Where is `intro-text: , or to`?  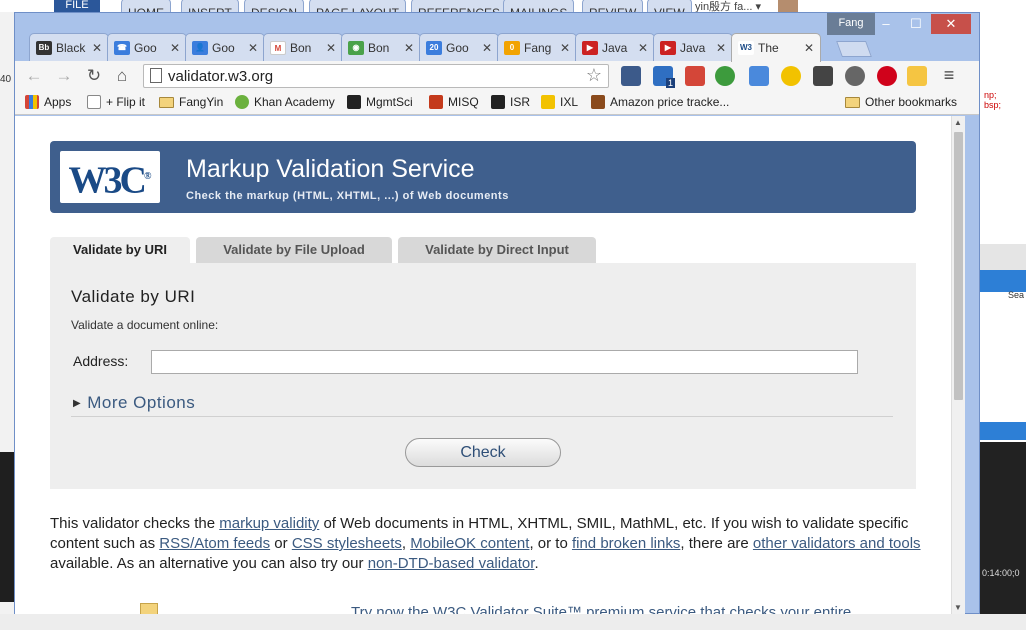 intro-text: , or to is located at coordinates (550, 543).